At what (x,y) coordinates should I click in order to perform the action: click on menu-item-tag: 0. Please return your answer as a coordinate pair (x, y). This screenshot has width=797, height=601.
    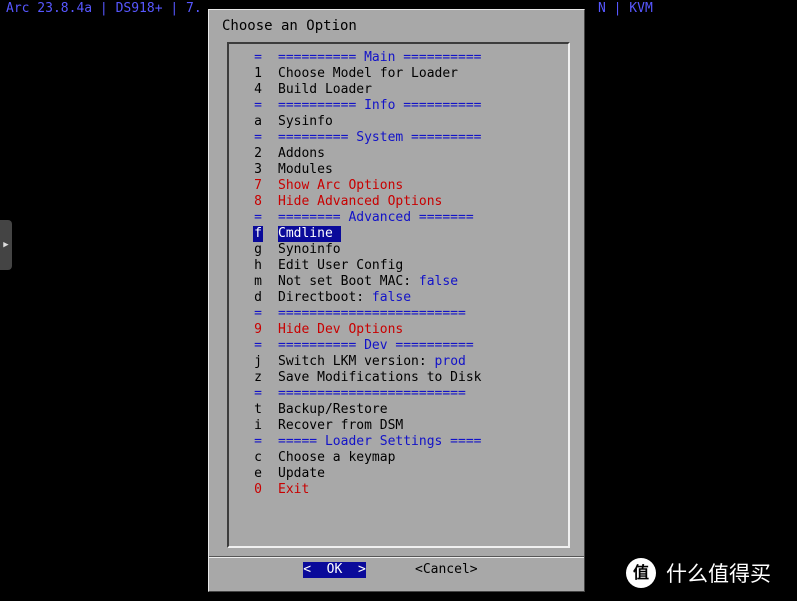
    Looking at the image, I should click on (258, 489).